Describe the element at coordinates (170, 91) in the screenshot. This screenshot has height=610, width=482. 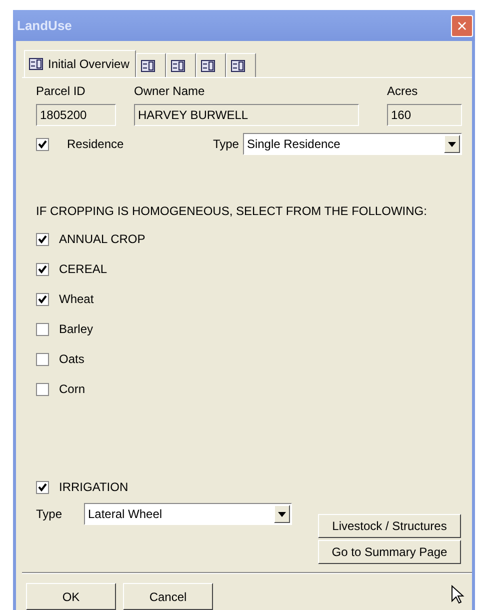
I see `field-label: Owner Name` at that location.